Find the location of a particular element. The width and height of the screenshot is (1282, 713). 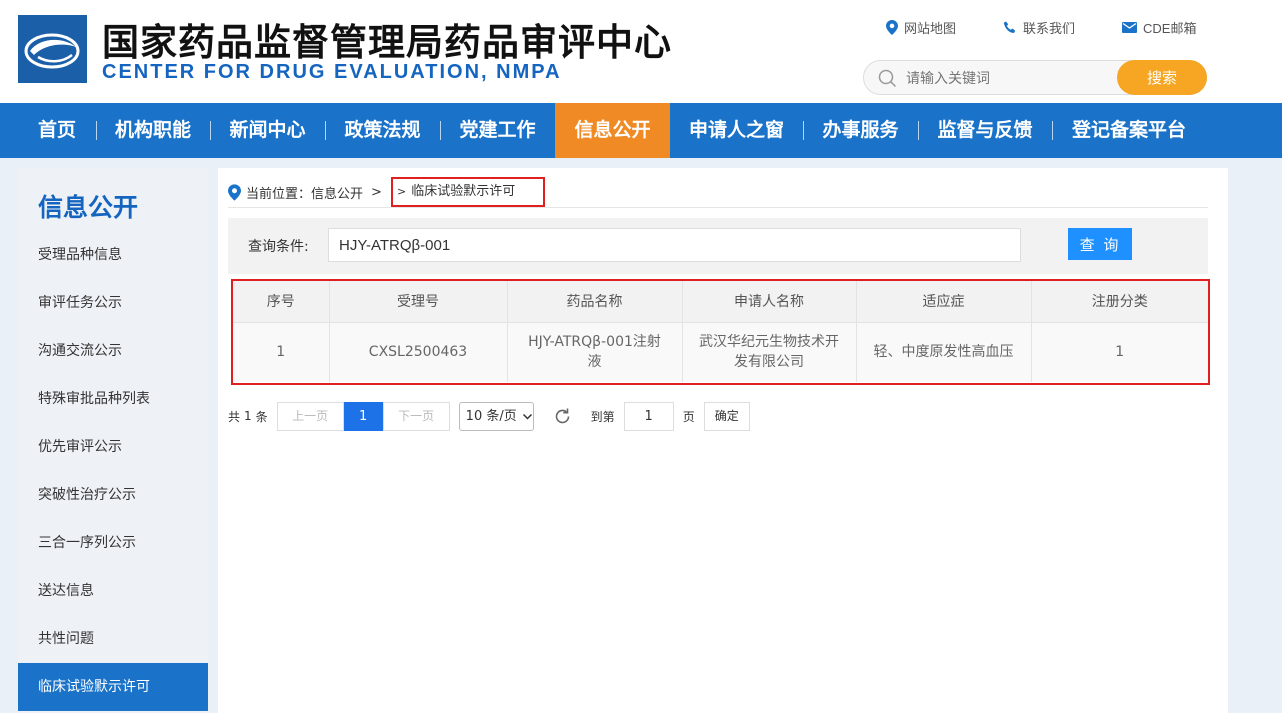

sidebar-item-three-in-one: 三合一序列公示 is located at coordinates (113, 543).